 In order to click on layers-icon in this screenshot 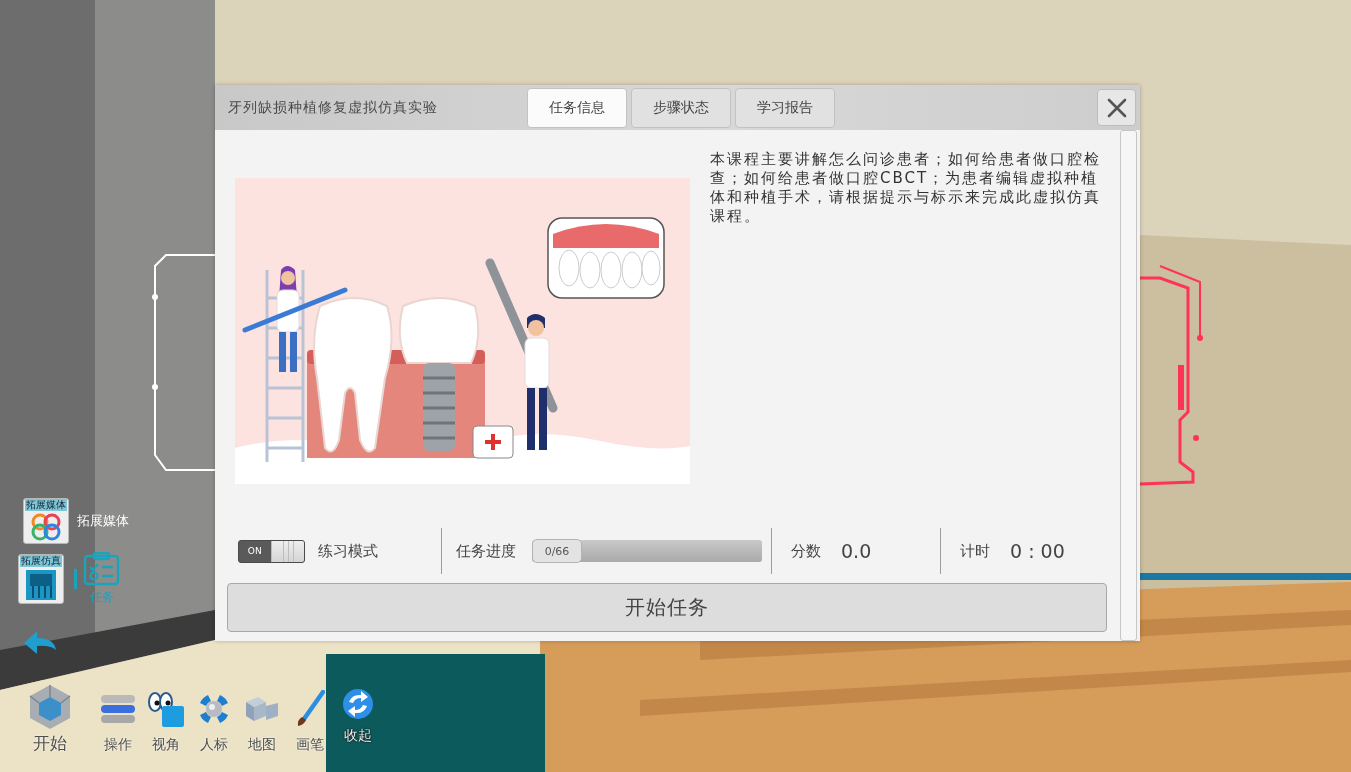, I will do `click(118, 708)`.